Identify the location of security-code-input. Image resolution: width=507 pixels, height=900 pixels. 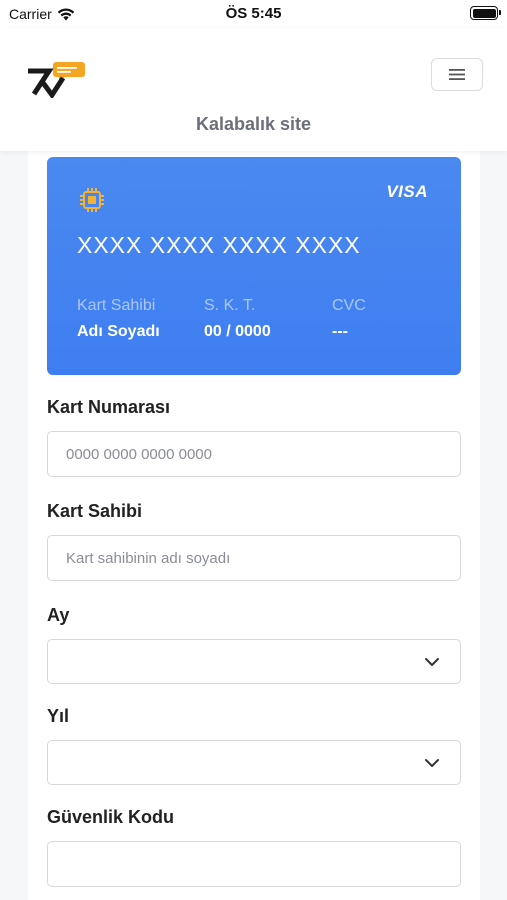
(254, 864).